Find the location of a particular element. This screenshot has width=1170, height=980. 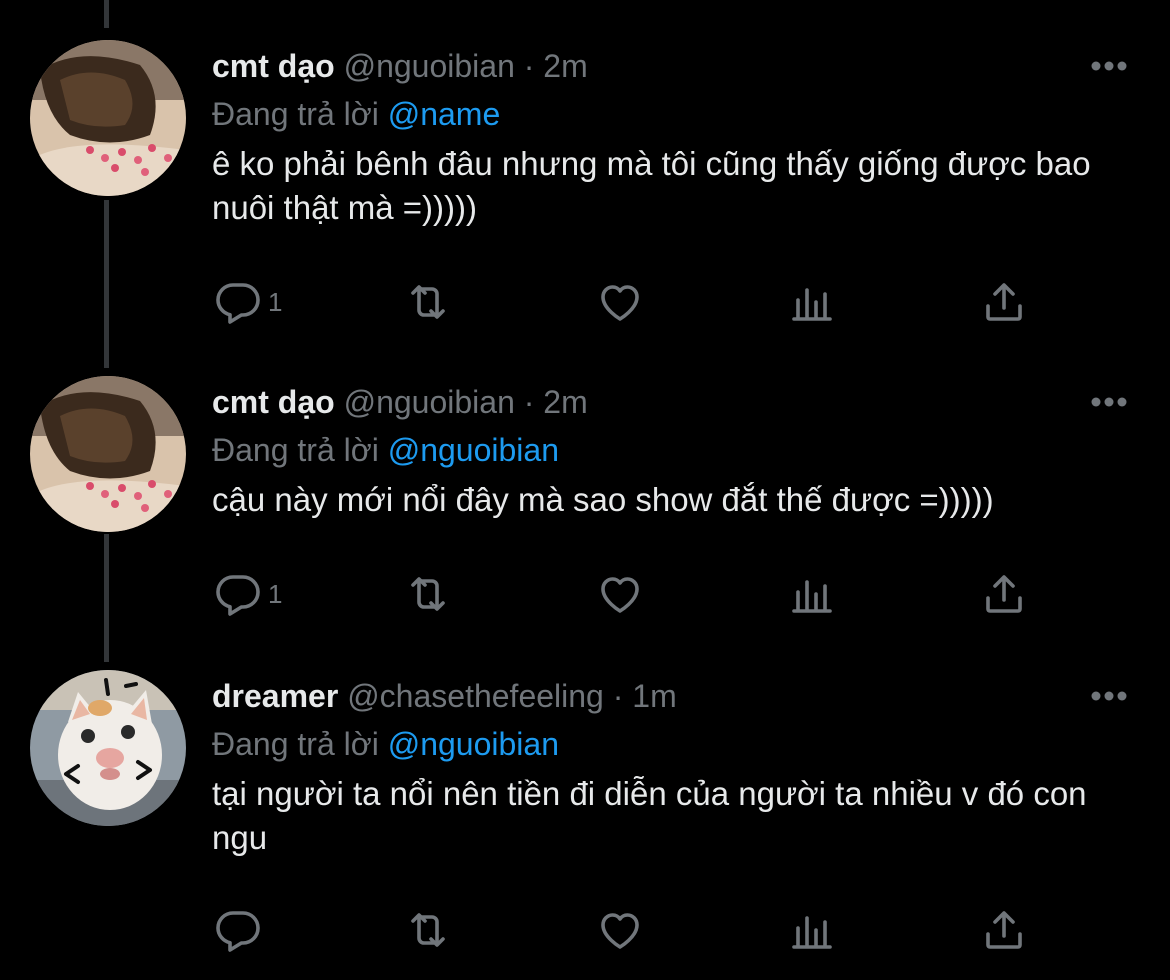

timestamp: 1m is located at coordinates (654, 696).